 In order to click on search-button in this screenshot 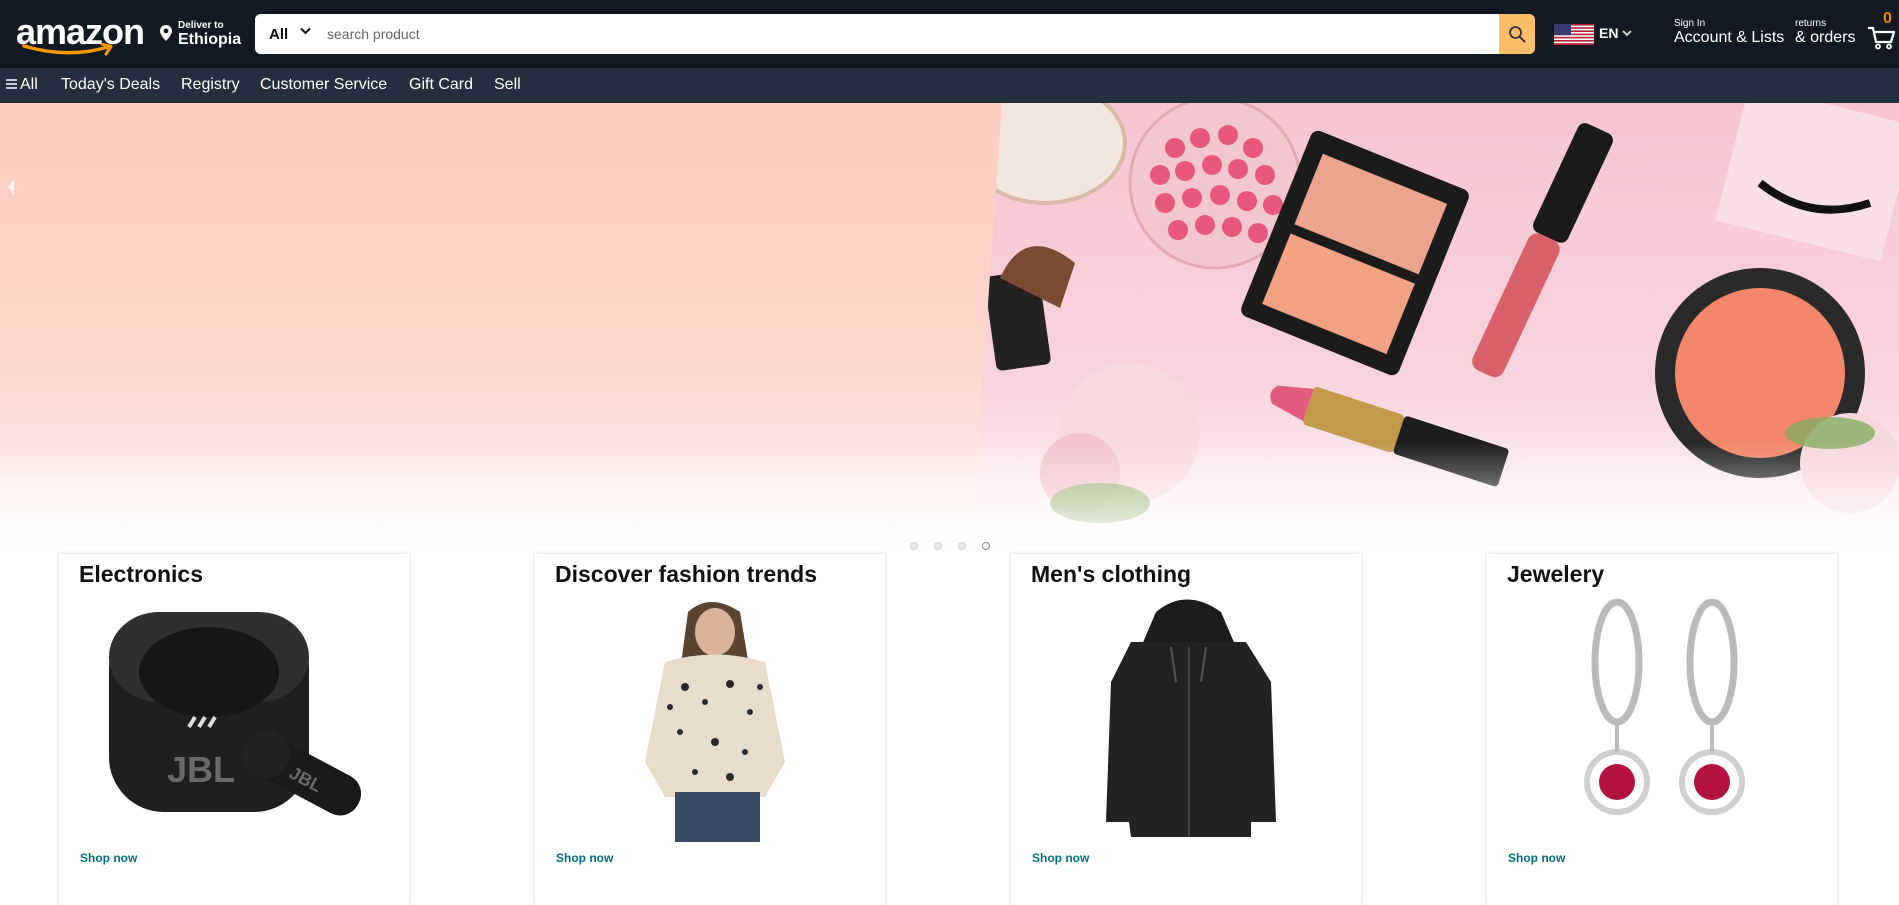, I will do `click(1517, 34)`.